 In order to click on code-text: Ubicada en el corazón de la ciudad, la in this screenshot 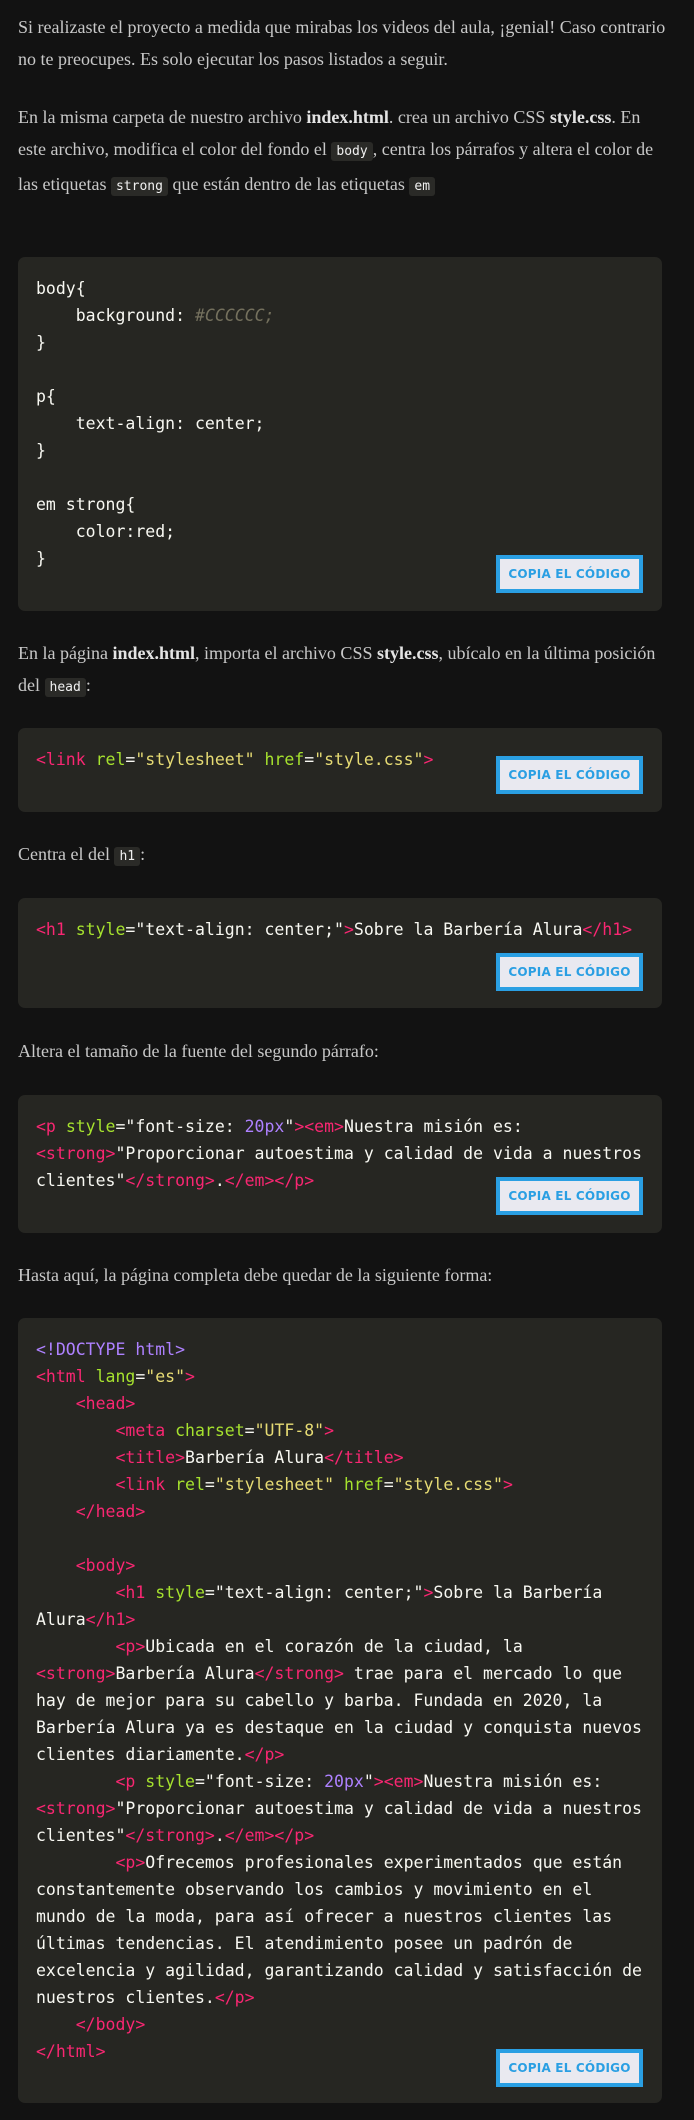, I will do `click(339, 1646)`.